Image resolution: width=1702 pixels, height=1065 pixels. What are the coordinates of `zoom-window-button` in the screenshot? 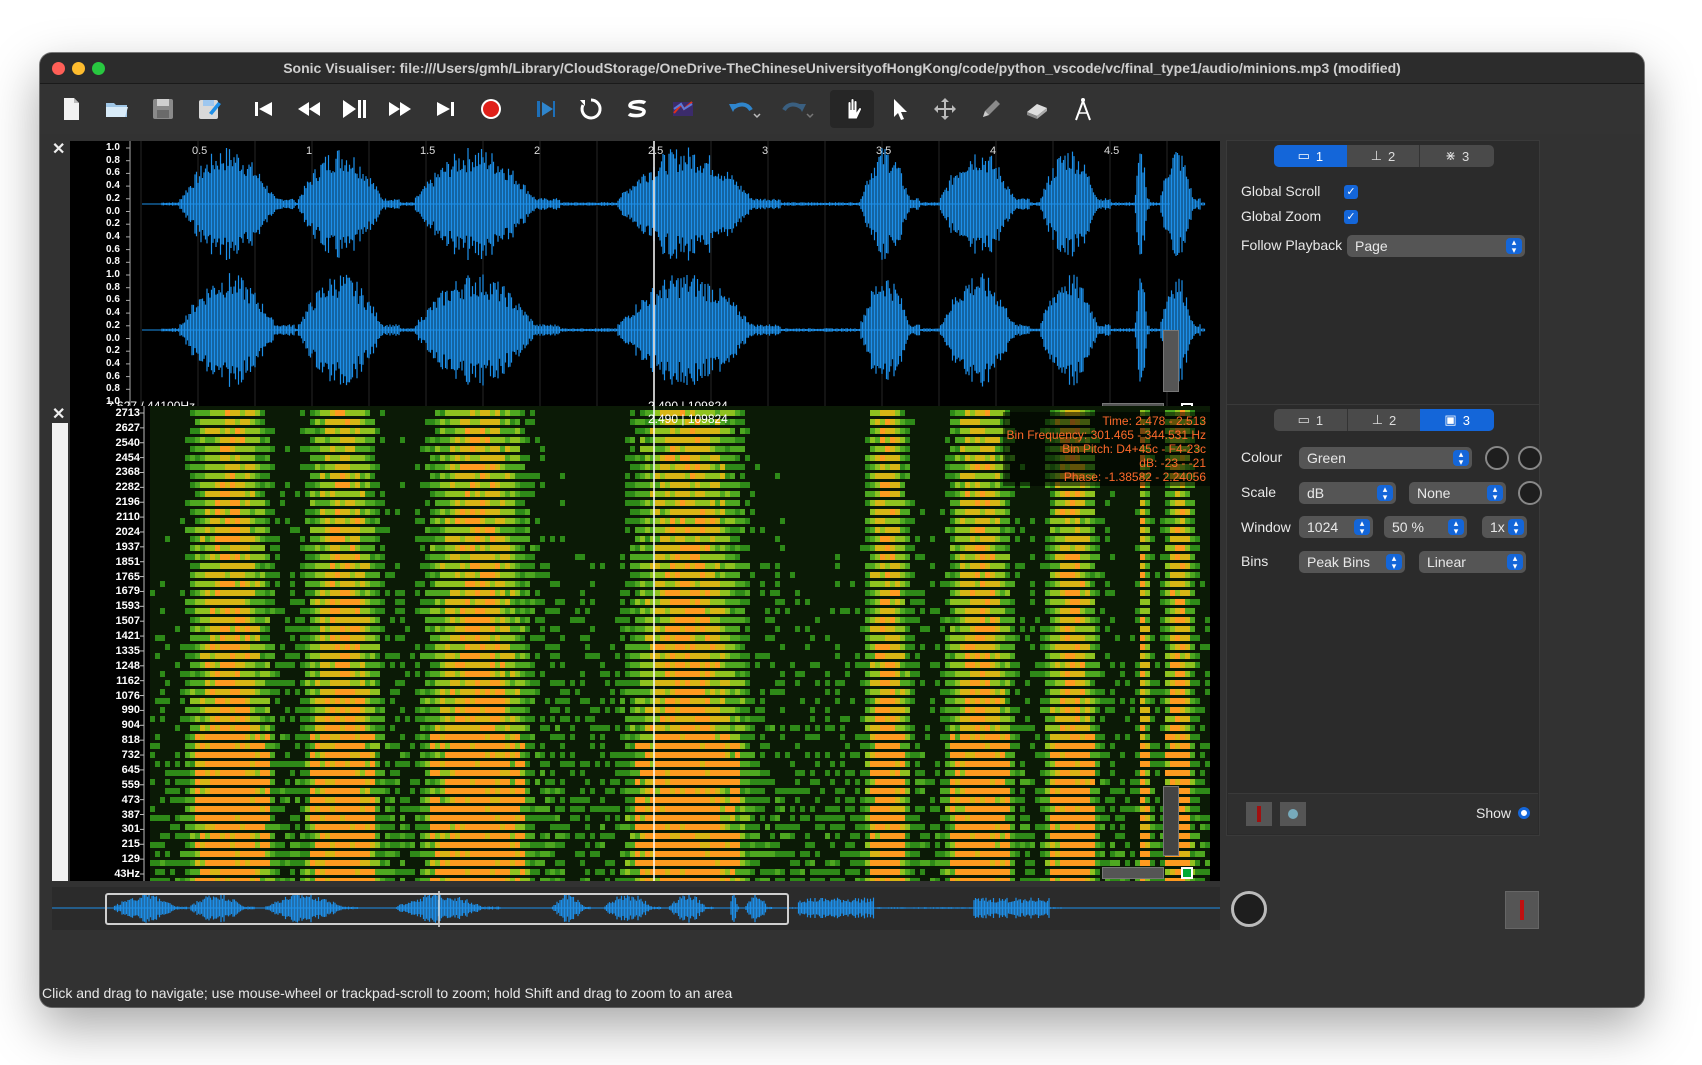 It's located at (98, 68).